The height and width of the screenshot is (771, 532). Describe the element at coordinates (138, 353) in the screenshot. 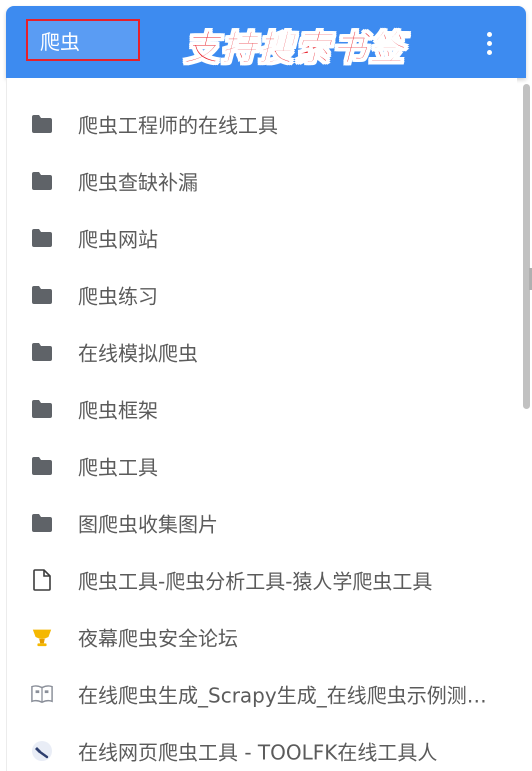

I see `list-item-label: 在线模拟爬虫` at that location.